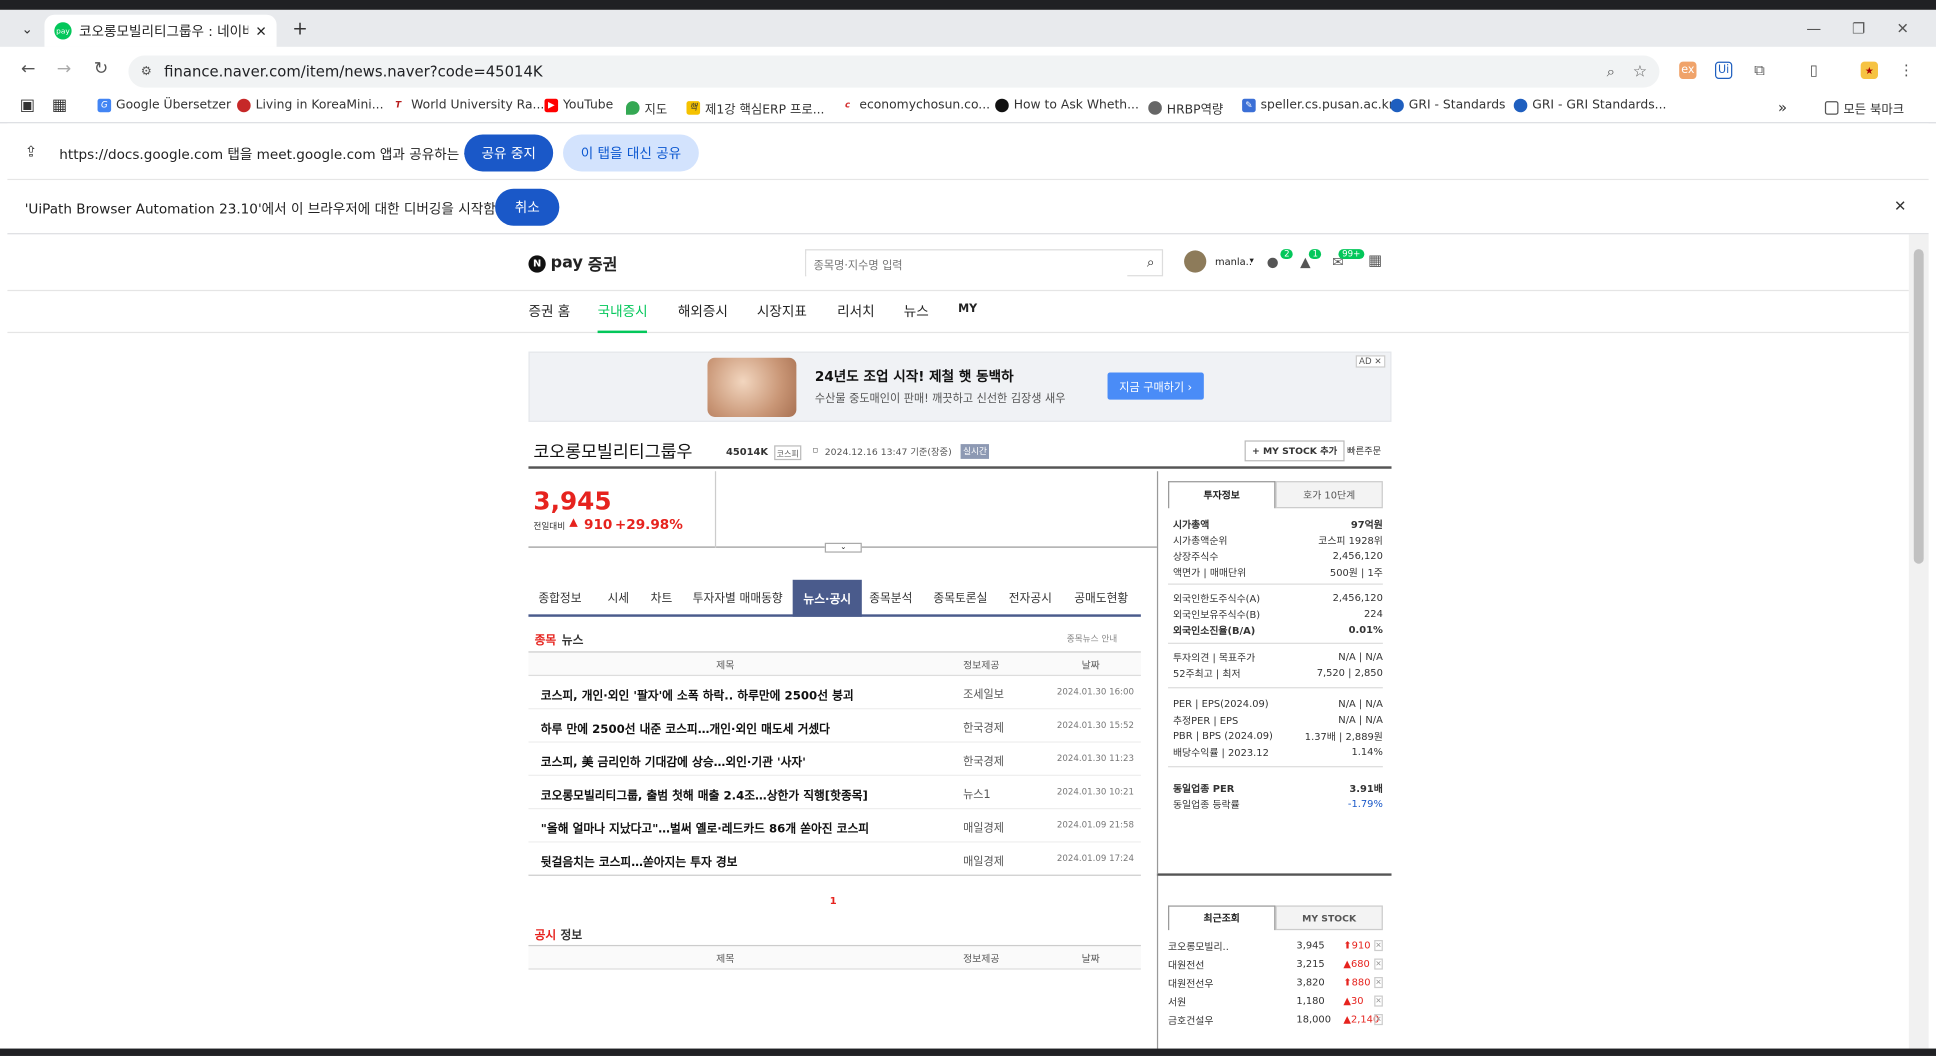 The width and height of the screenshot is (1936, 1056). What do you see at coordinates (1155, 386) in the screenshot?
I see `ad-cta-button: 지금 구매하기 ›` at bounding box center [1155, 386].